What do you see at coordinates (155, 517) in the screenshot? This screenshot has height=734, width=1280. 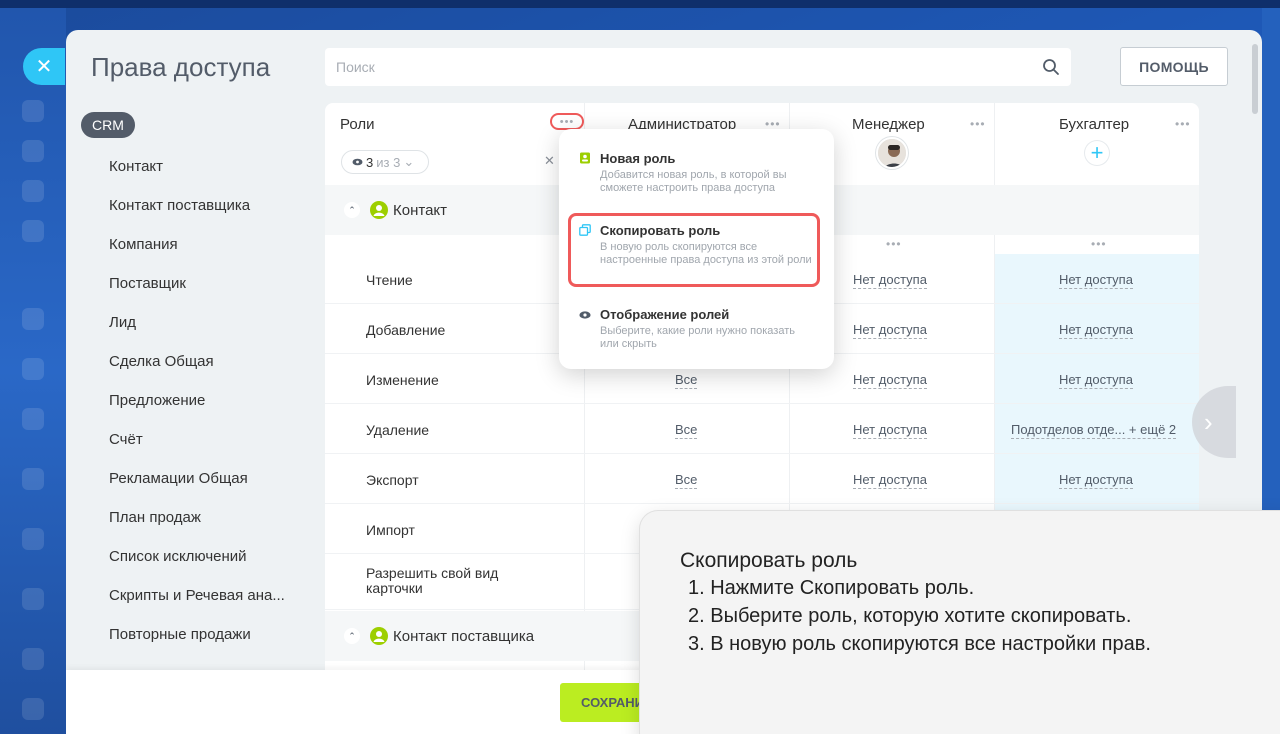 I see `sidebar-item-sales-plan: План продаж` at bounding box center [155, 517].